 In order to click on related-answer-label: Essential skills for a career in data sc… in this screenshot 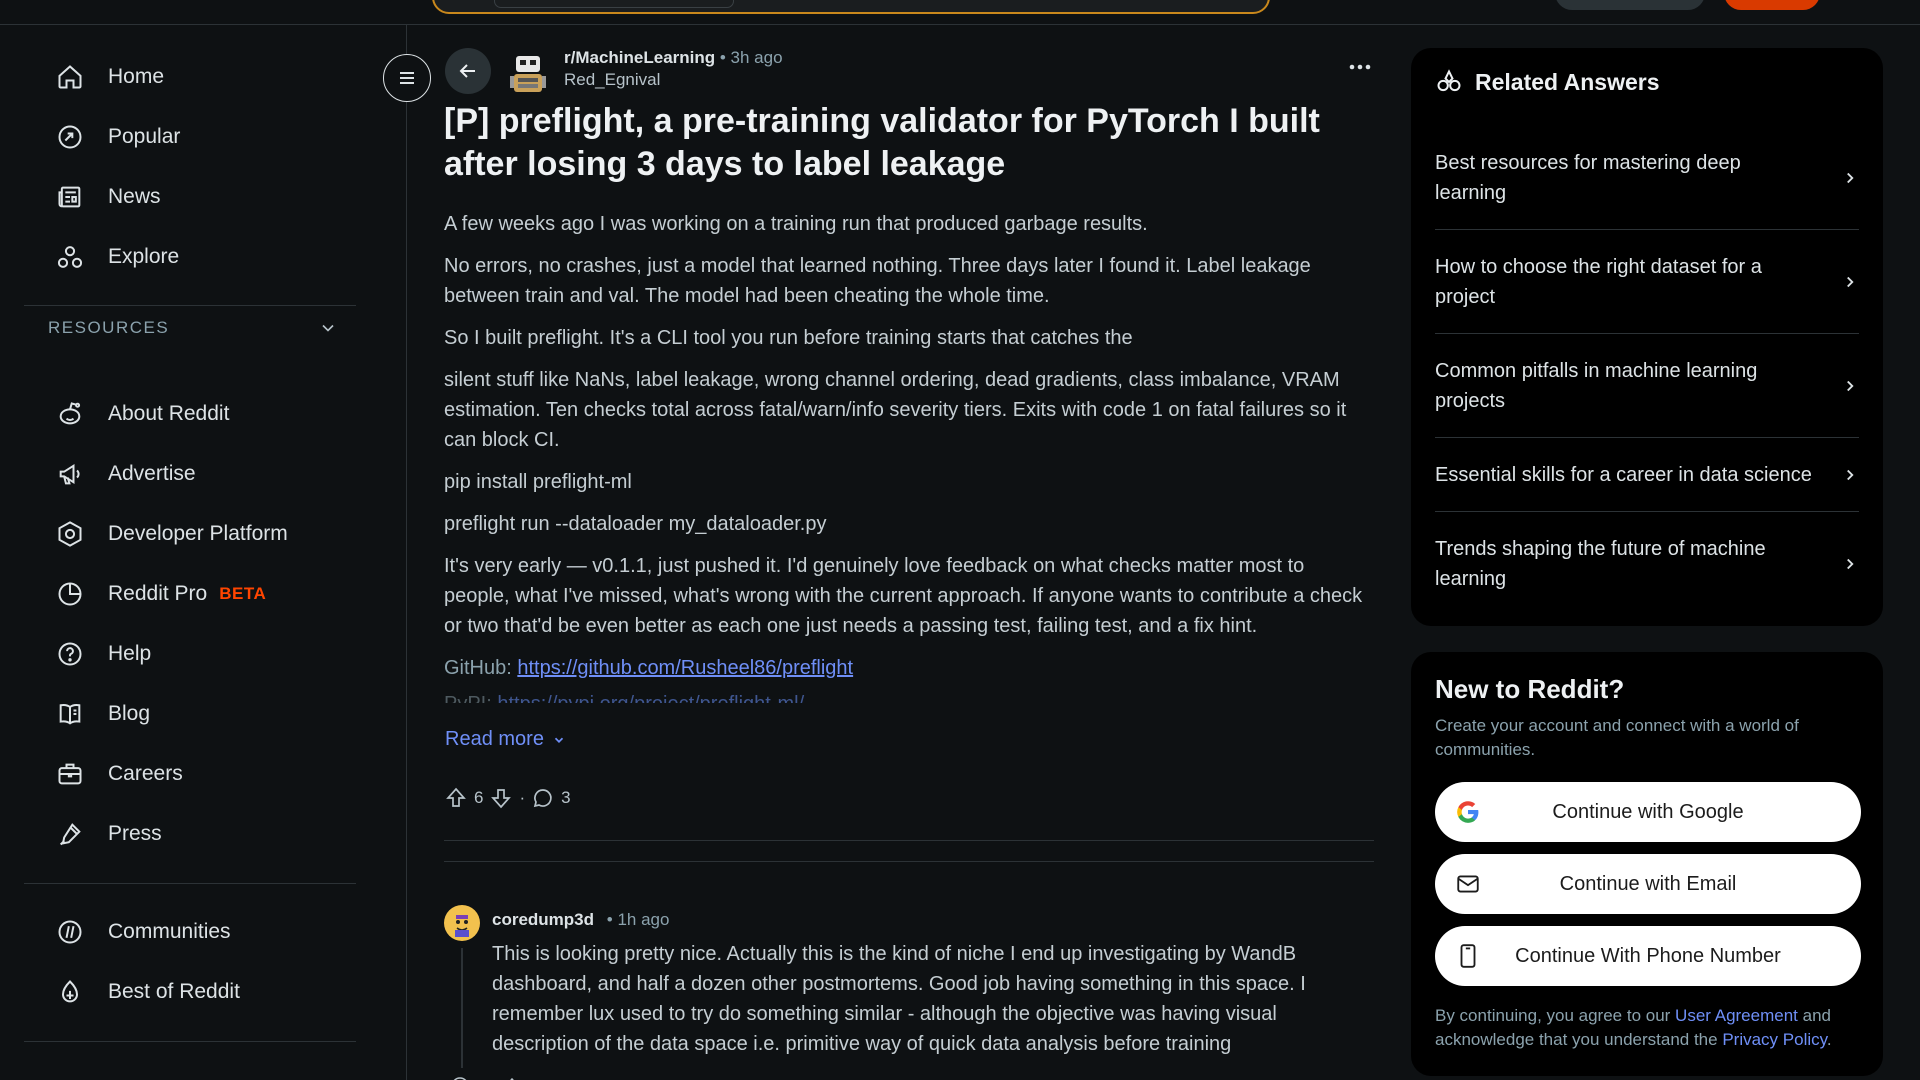, I will do `click(1623, 474)`.